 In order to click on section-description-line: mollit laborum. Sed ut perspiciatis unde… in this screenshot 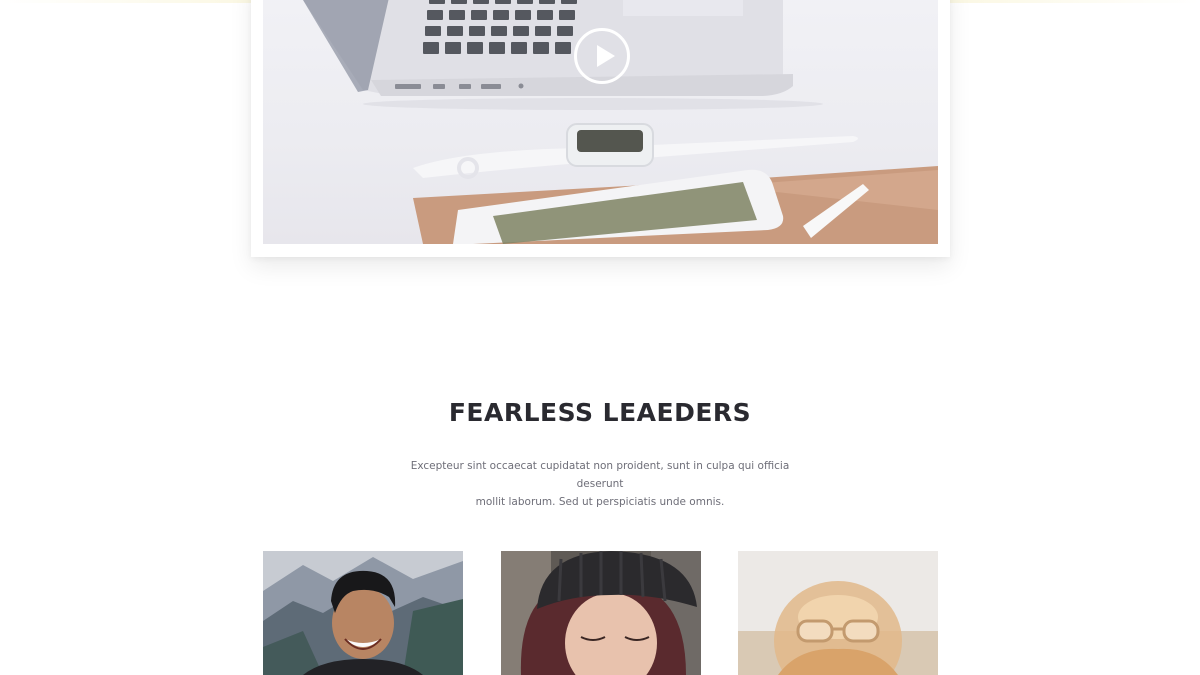, I will do `click(600, 502)`.